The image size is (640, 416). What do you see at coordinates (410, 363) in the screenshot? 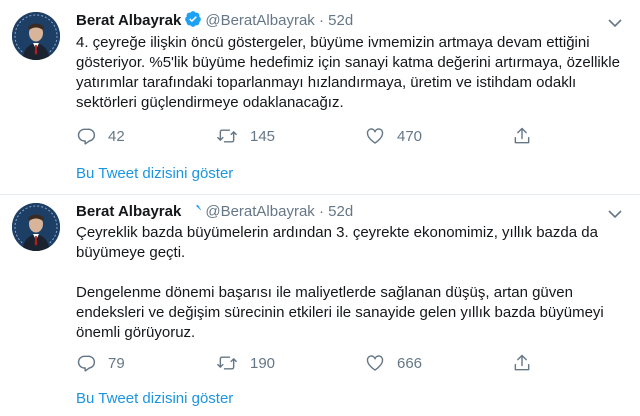
I see `like-count: 666` at bounding box center [410, 363].